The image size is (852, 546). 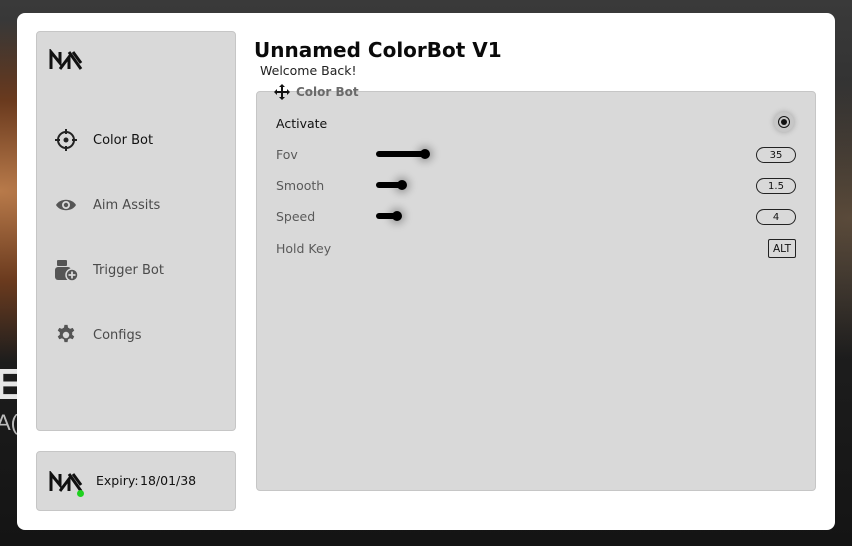 I want to click on brand-logo, so click(x=66, y=59).